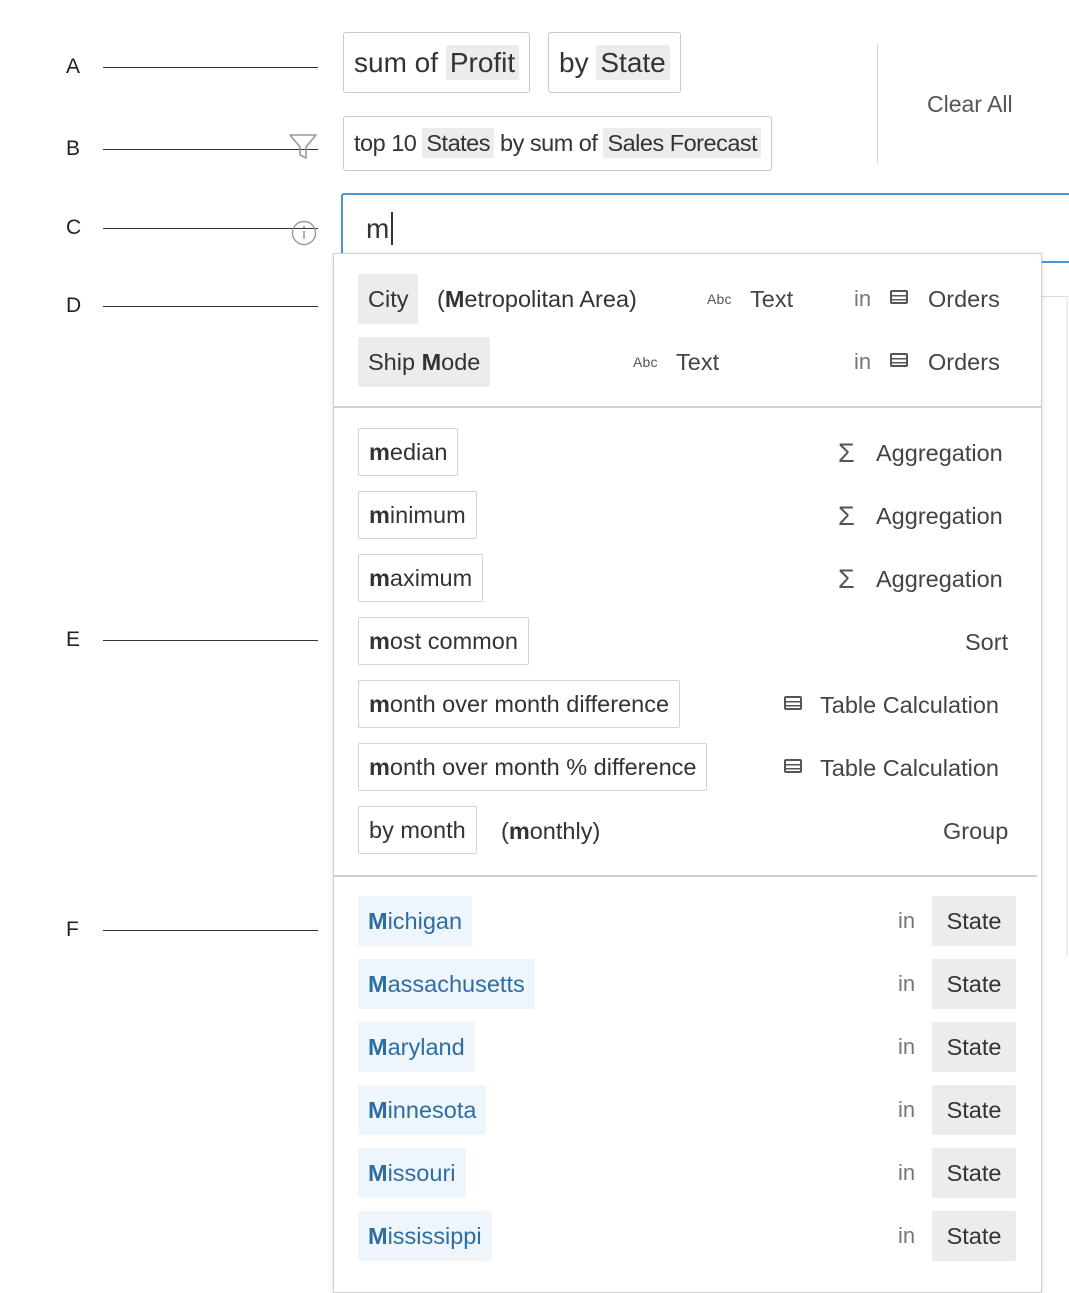 This screenshot has height=1293, width=1069. Describe the element at coordinates (443, 641) in the screenshot. I see `keyword-chip: most common` at that location.